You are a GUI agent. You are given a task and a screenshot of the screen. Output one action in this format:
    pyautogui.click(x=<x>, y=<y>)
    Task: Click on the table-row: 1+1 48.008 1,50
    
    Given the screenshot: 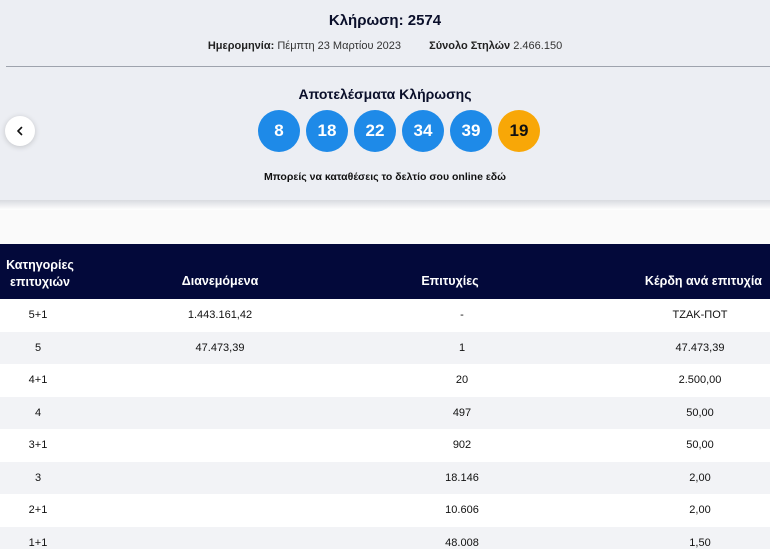 What is the action you would take?
    pyautogui.click(x=385, y=537)
    